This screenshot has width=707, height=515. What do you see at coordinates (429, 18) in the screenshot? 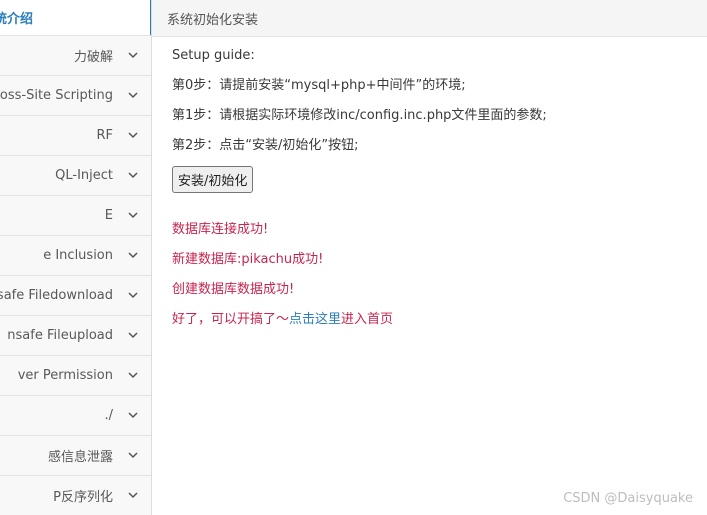
I see `breadcrumb: 系统初始化安装` at bounding box center [429, 18].